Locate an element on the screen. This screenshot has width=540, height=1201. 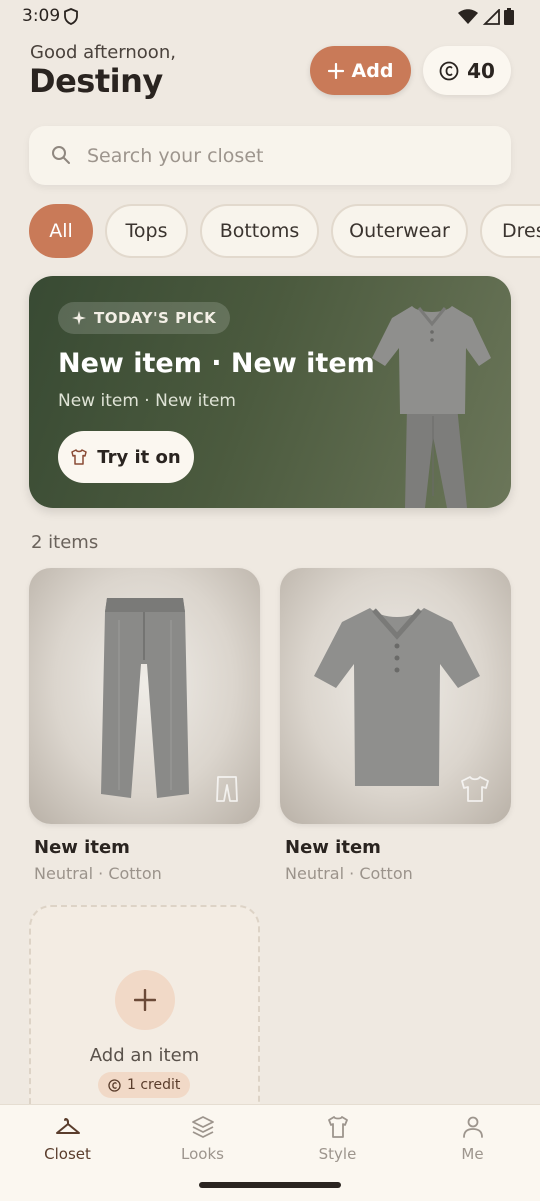
item-count: 2 items is located at coordinates (65, 542).